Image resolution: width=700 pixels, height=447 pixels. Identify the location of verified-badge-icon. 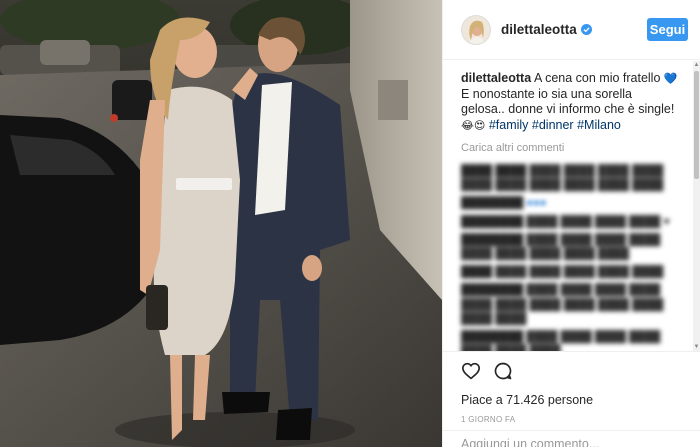
(586, 29).